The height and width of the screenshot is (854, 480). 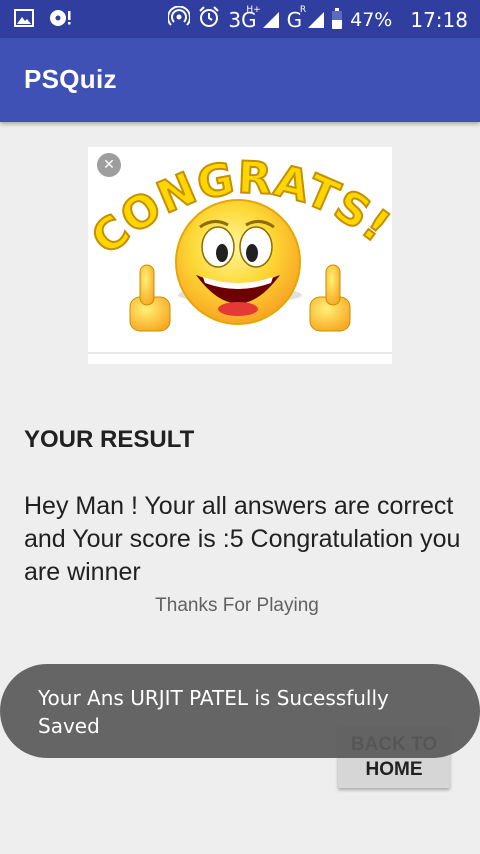 What do you see at coordinates (240, 80) in the screenshot?
I see `app-bar: PSQuiz` at bounding box center [240, 80].